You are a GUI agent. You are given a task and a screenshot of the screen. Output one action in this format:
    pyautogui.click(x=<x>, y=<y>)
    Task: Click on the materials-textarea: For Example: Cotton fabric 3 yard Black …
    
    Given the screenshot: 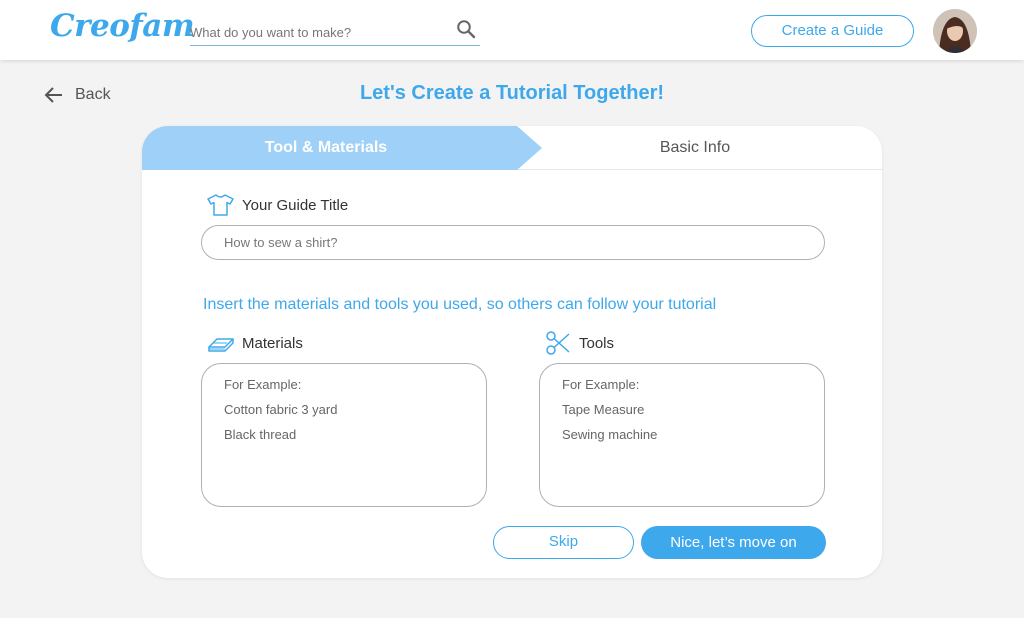 What is the action you would take?
    pyautogui.click(x=344, y=435)
    